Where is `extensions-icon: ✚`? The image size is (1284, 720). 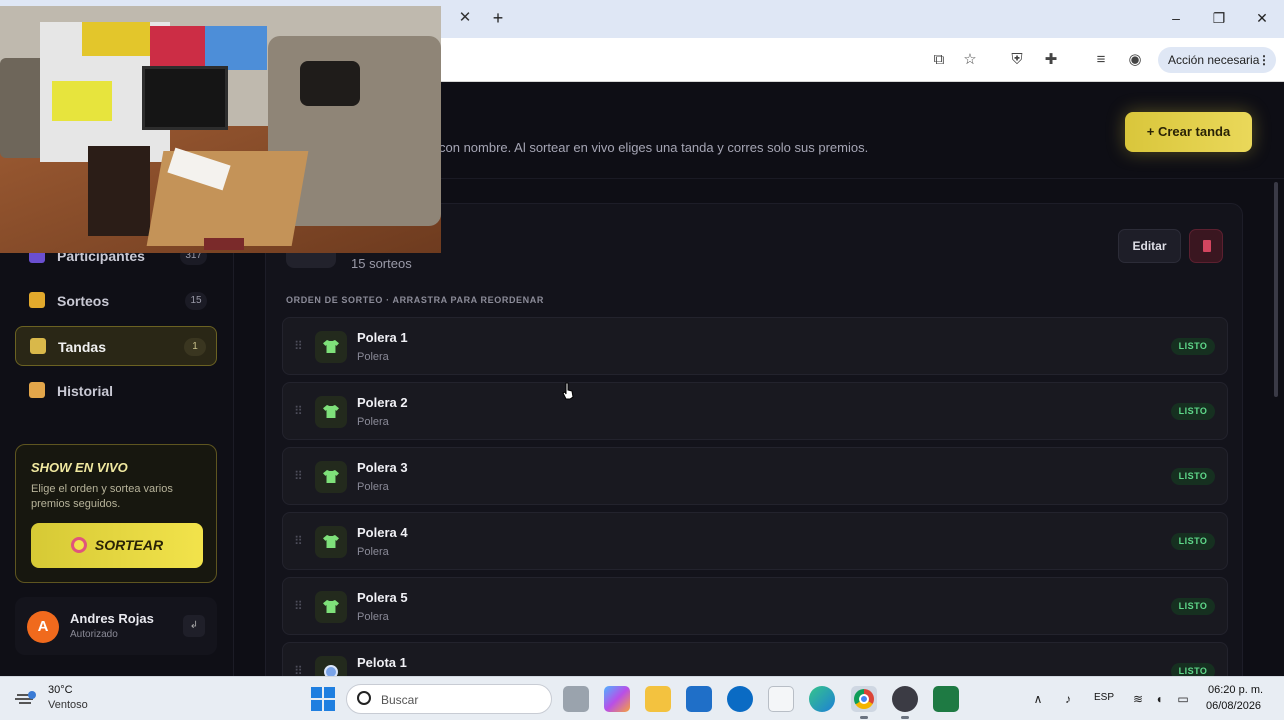 extensions-icon: ✚ is located at coordinates (1051, 60).